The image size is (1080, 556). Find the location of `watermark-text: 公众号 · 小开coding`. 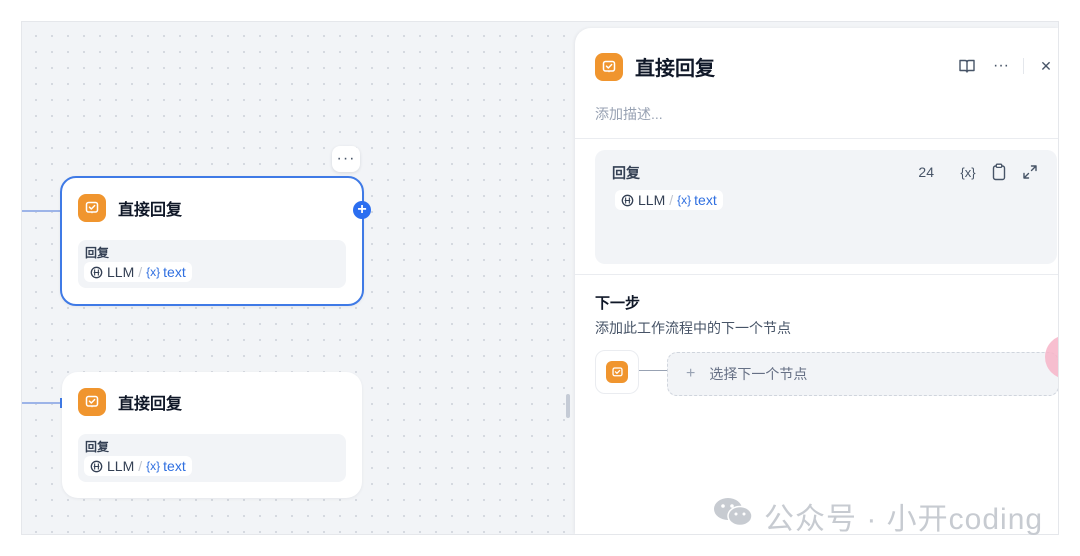

watermark-text: 公众号 · 小开coding is located at coordinates (904, 519).